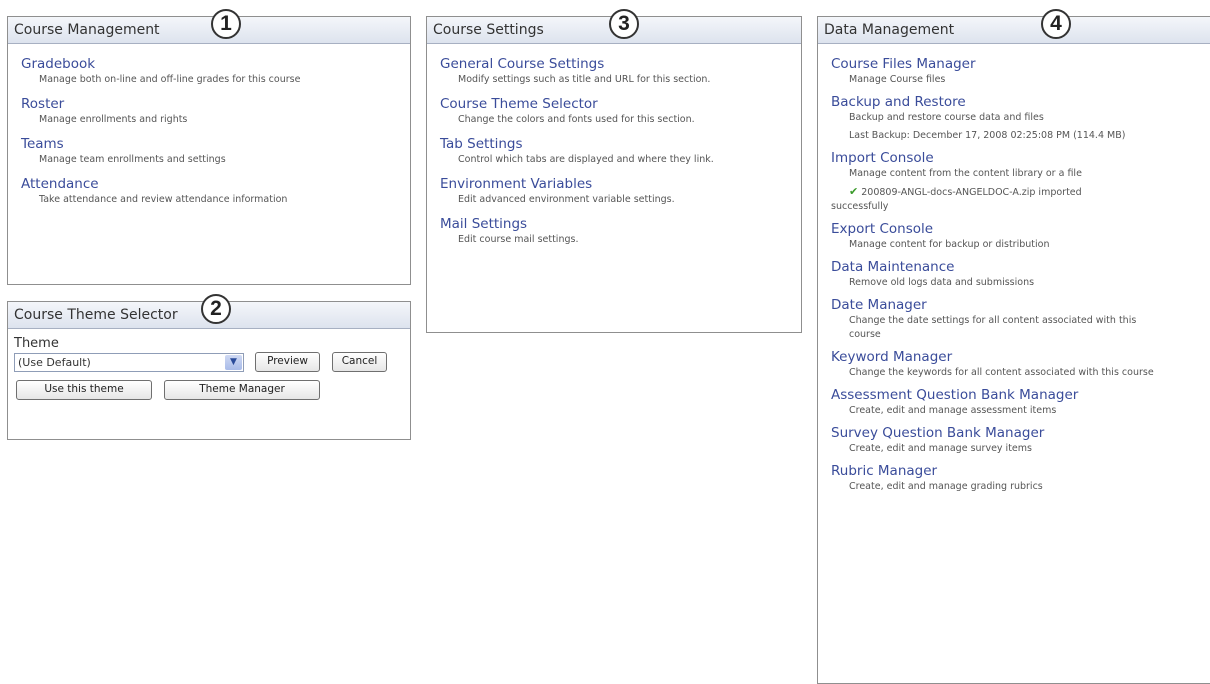 The height and width of the screenshot is (684, 1210). What do you see at coordinates (216, 309) in the screenshot?
I see `callout-badge: 2` at bounding box center [216, 309].